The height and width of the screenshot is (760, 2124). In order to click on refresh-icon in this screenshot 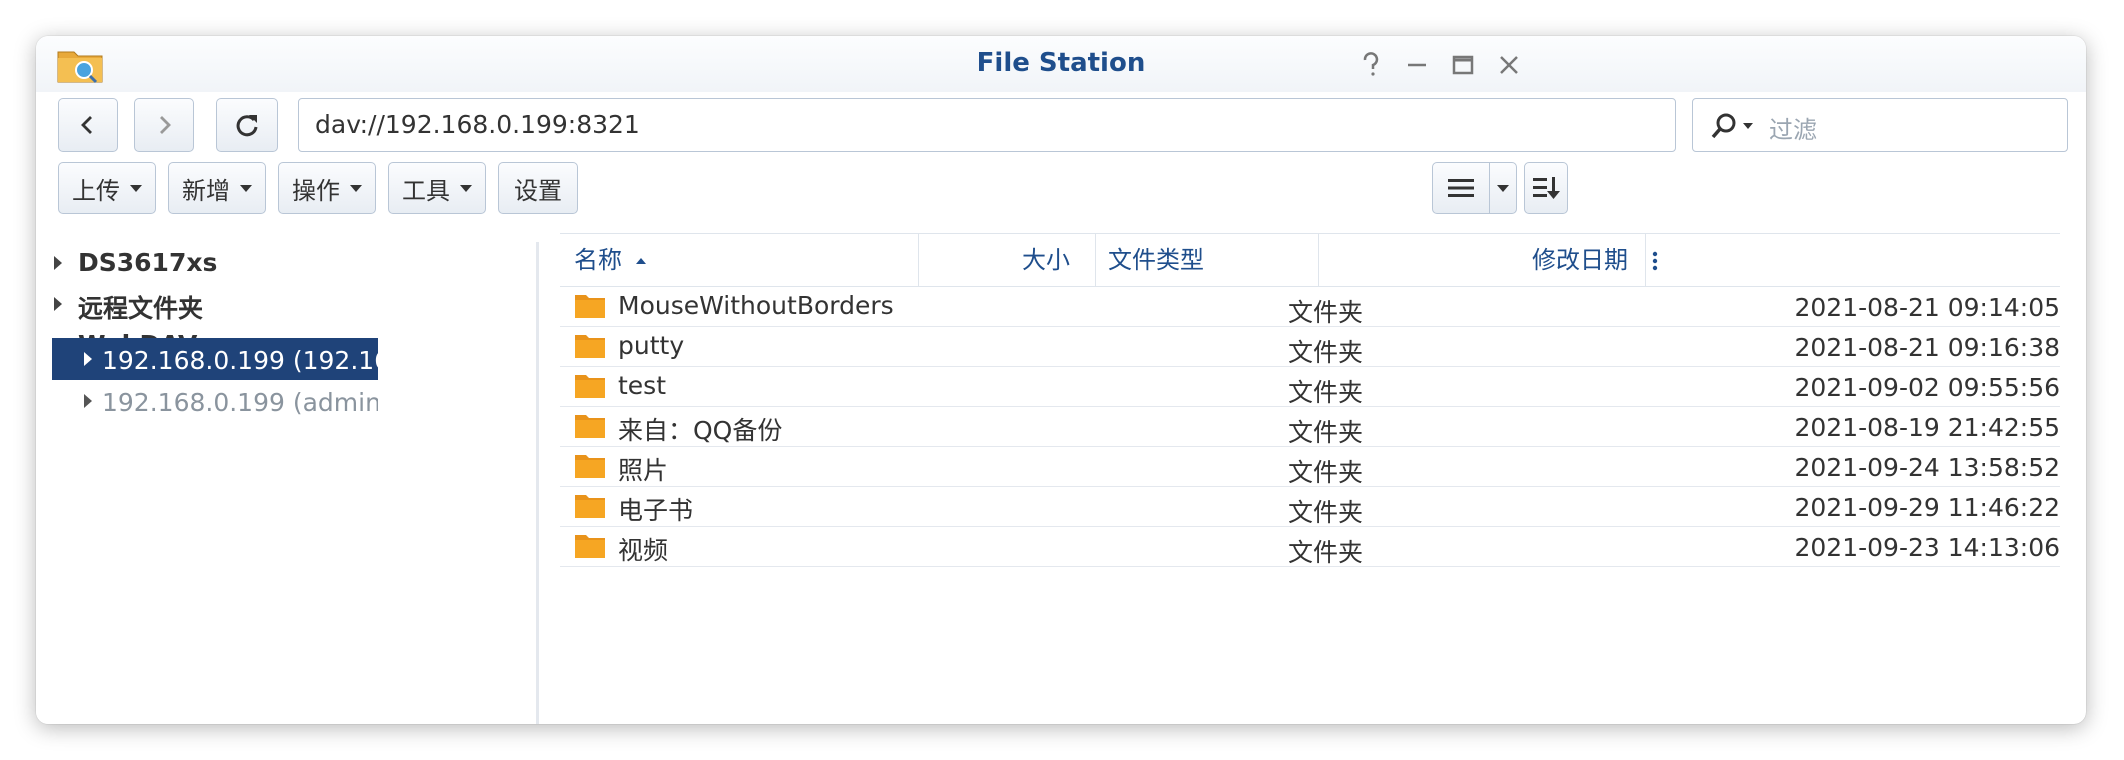, I will do `click(247, 126)`.